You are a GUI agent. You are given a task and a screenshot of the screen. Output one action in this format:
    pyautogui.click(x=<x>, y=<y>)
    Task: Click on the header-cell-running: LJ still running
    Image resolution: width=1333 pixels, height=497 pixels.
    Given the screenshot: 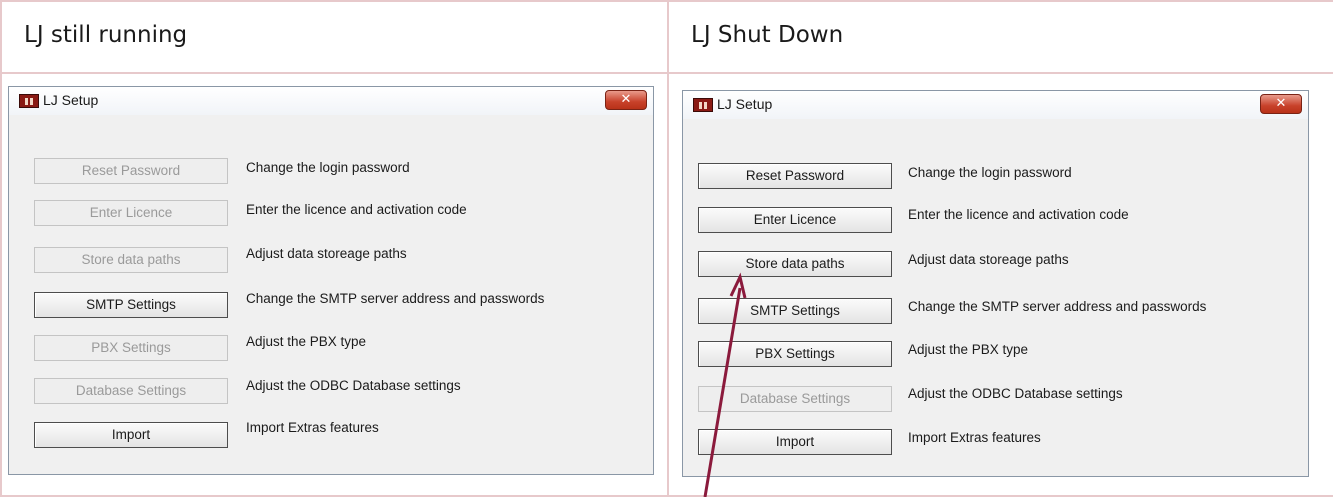 What is the action you would take?
    pyautogui.click(x=334, y=37)
    